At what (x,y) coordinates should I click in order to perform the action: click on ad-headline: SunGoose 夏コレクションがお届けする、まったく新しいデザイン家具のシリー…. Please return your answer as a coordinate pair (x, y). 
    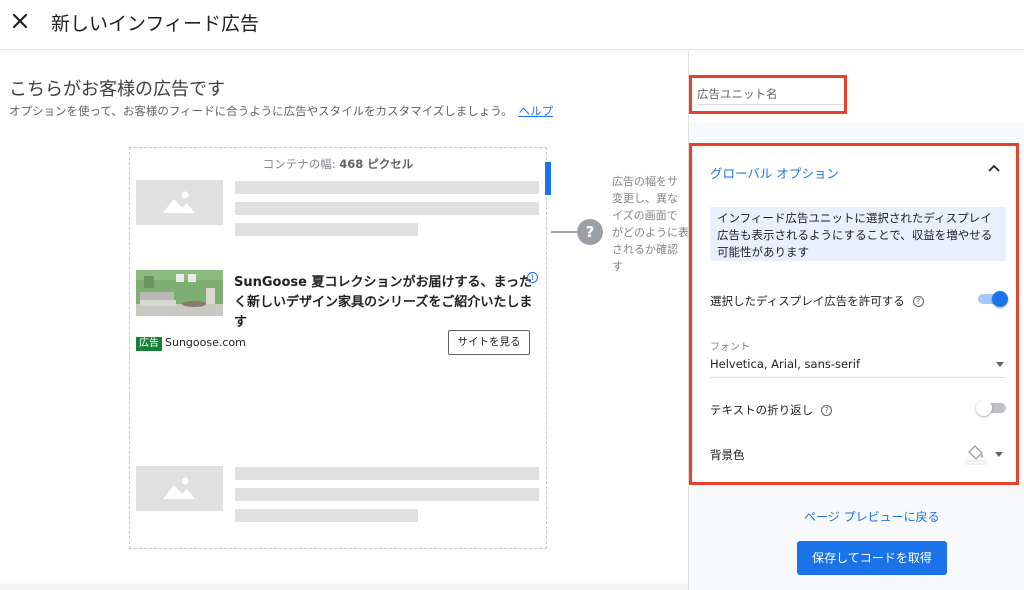
    Looking at the image, I should click on (383, 302).